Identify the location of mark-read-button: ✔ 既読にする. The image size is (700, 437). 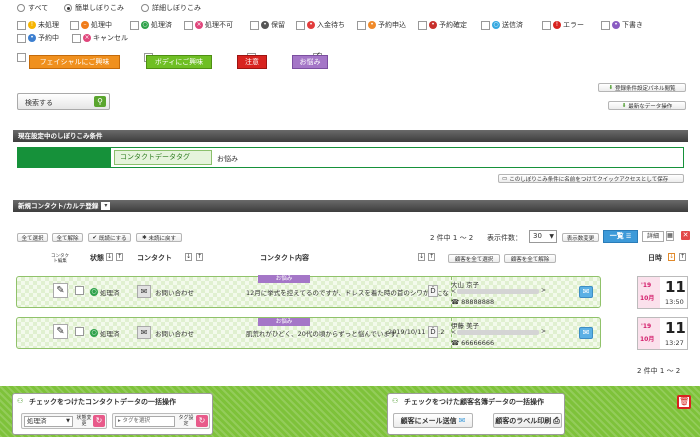
(109, 237).